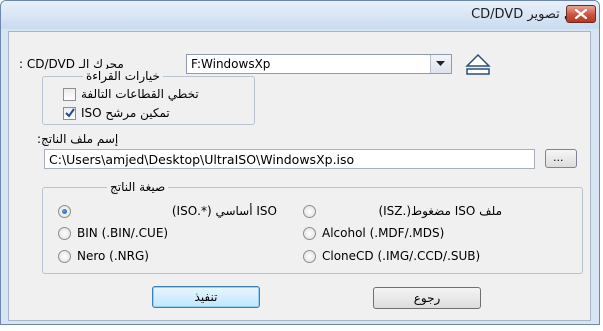 This screenshot has height=331, width=603. I want to click on back-button: رجوع, so click(427, 298).